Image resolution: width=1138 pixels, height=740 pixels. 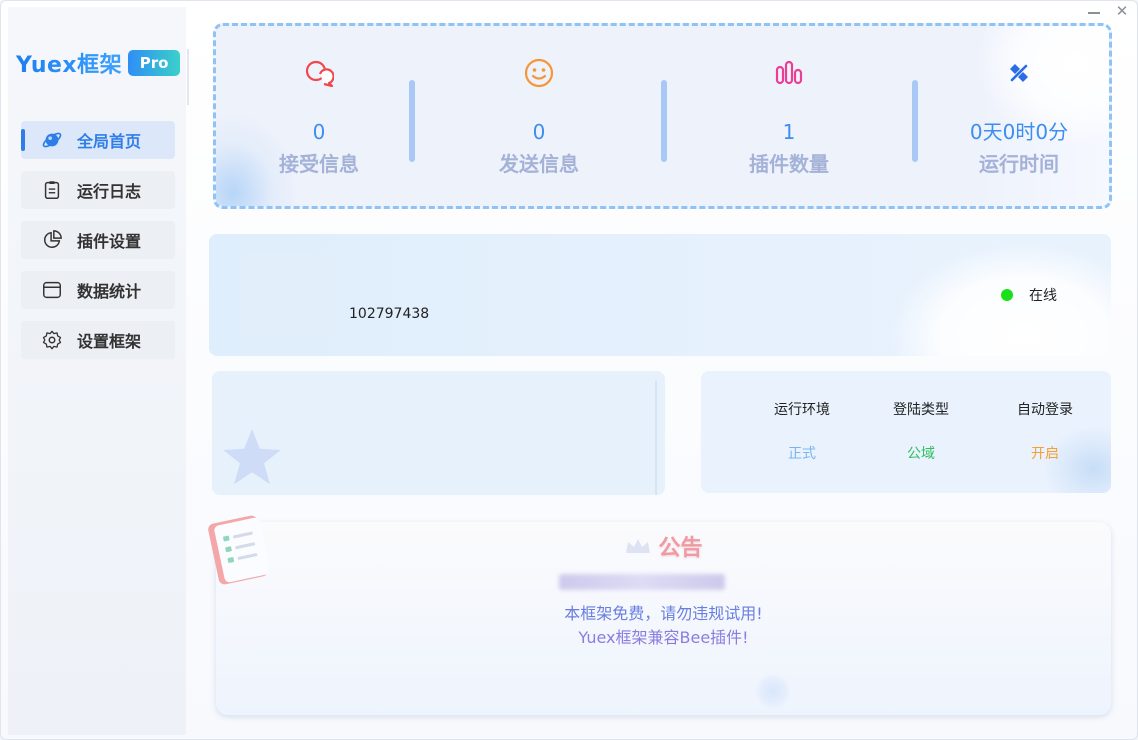 I want to click on info-label: 自动登录, so click(x=1045, y=410).